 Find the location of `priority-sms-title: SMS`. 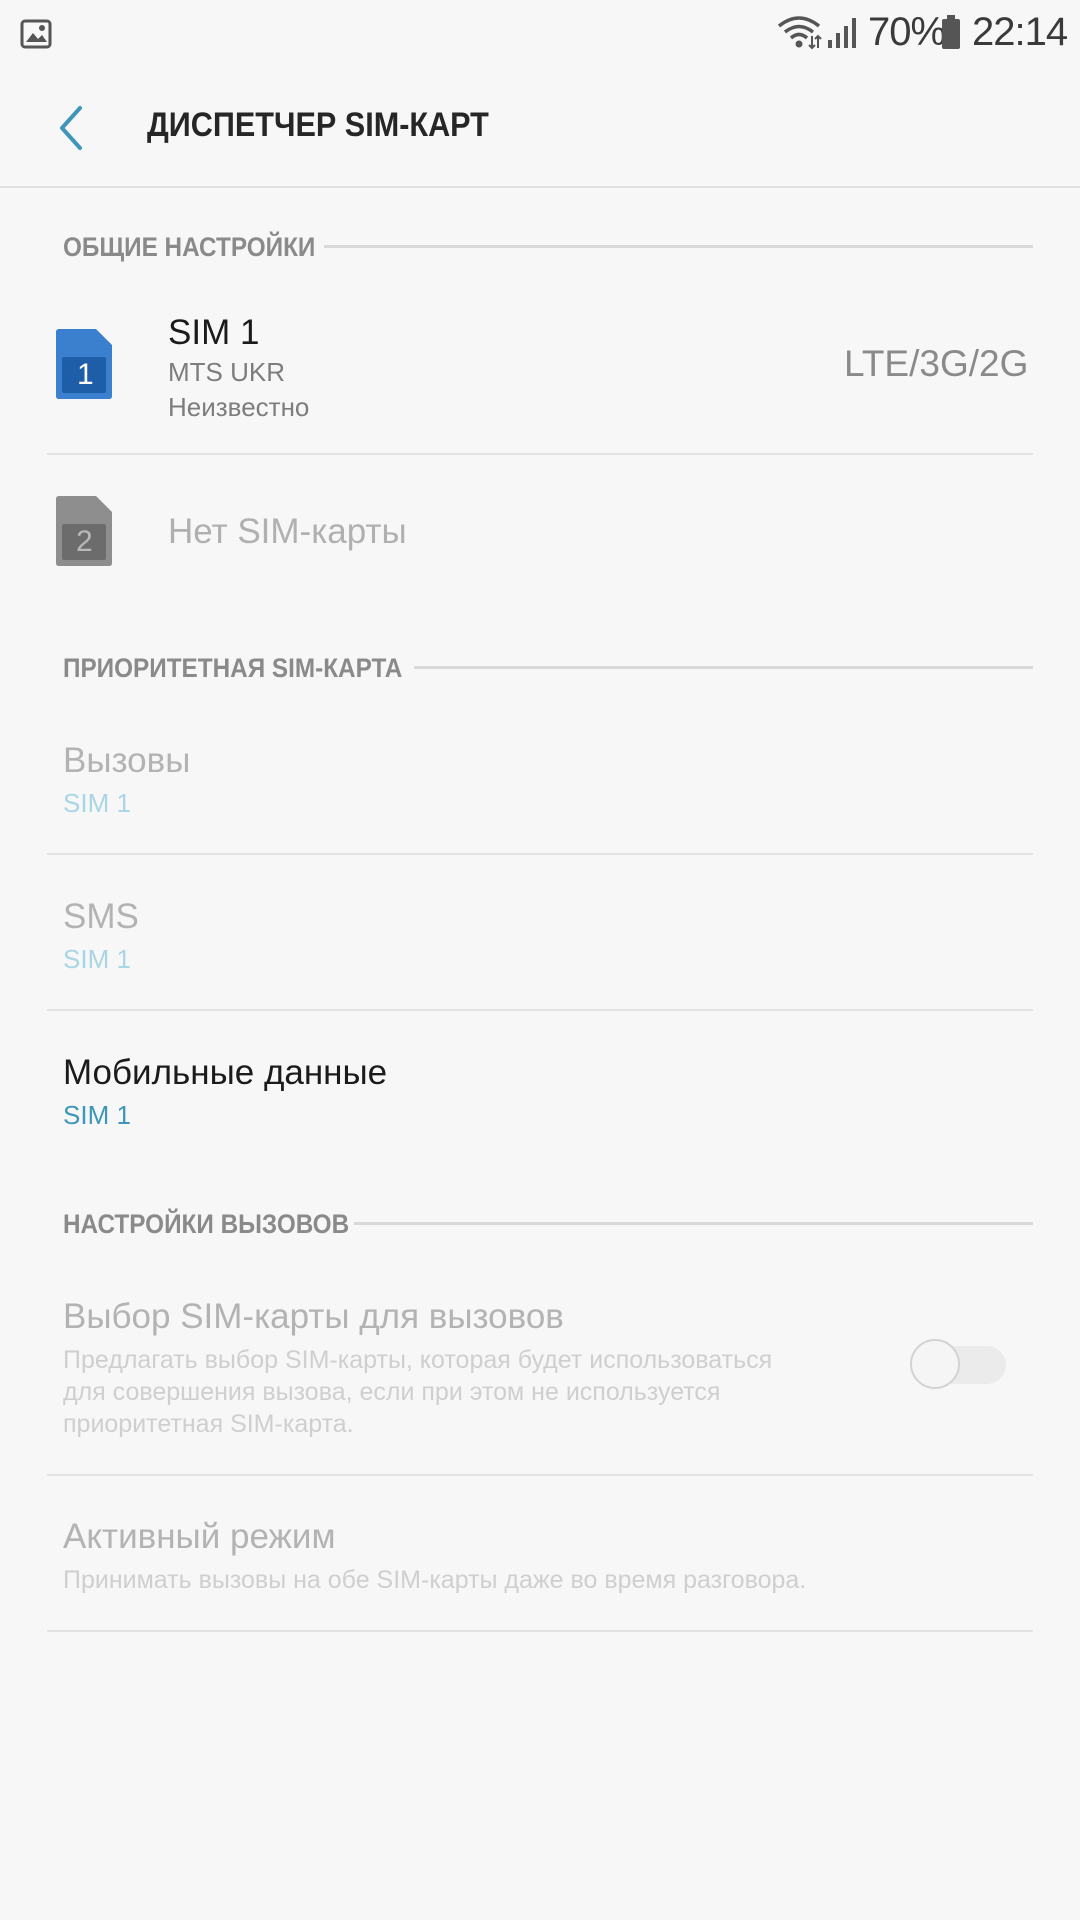

priority-sms-title: SMS is located at coordinates (101, 916).